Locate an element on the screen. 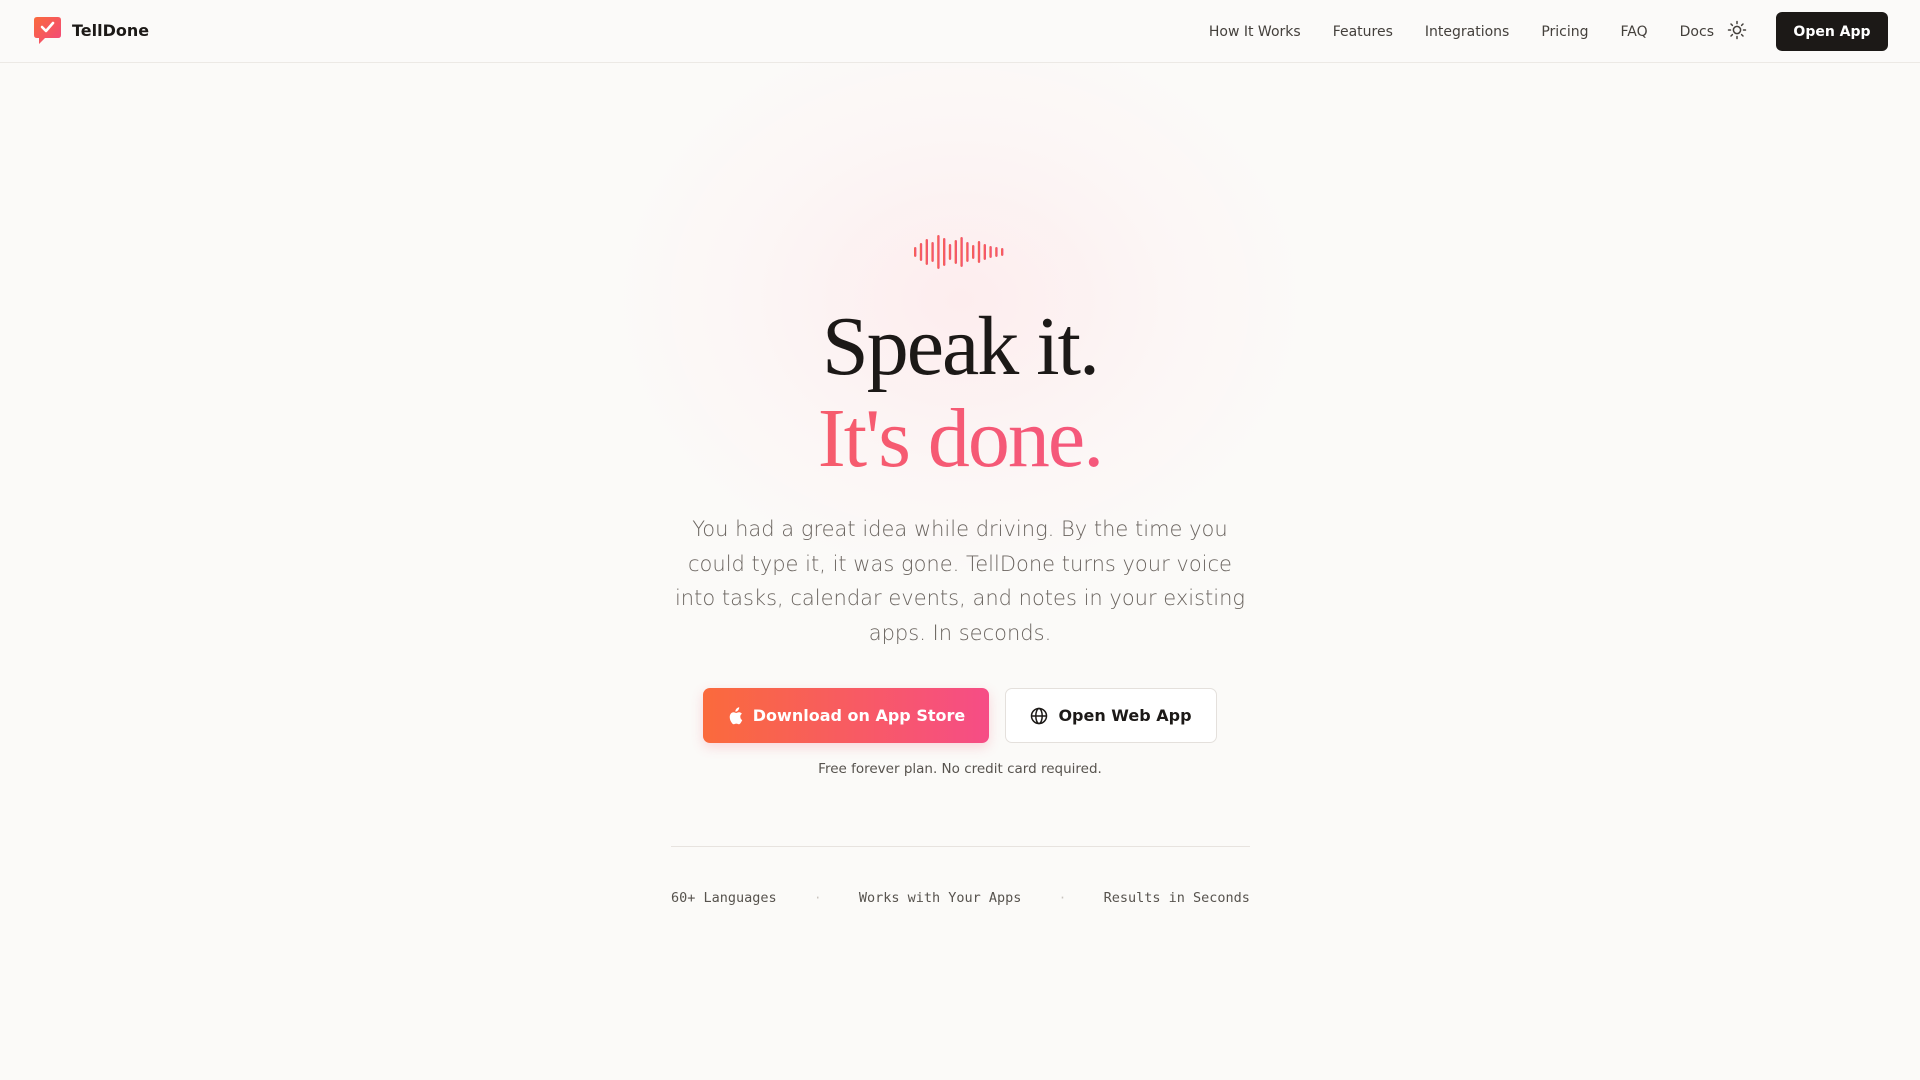 The image size is (1920, 1080). nav-link-pricing: Pricing is located at coordinates (1564, 32).